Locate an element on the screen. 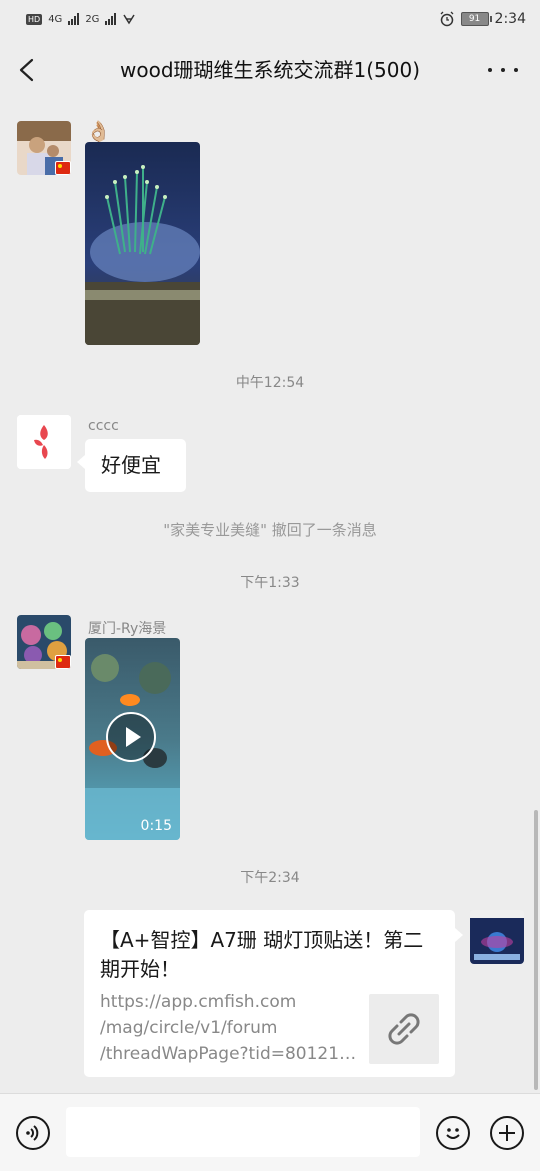  play-icon is located at coordinates (133, 737).